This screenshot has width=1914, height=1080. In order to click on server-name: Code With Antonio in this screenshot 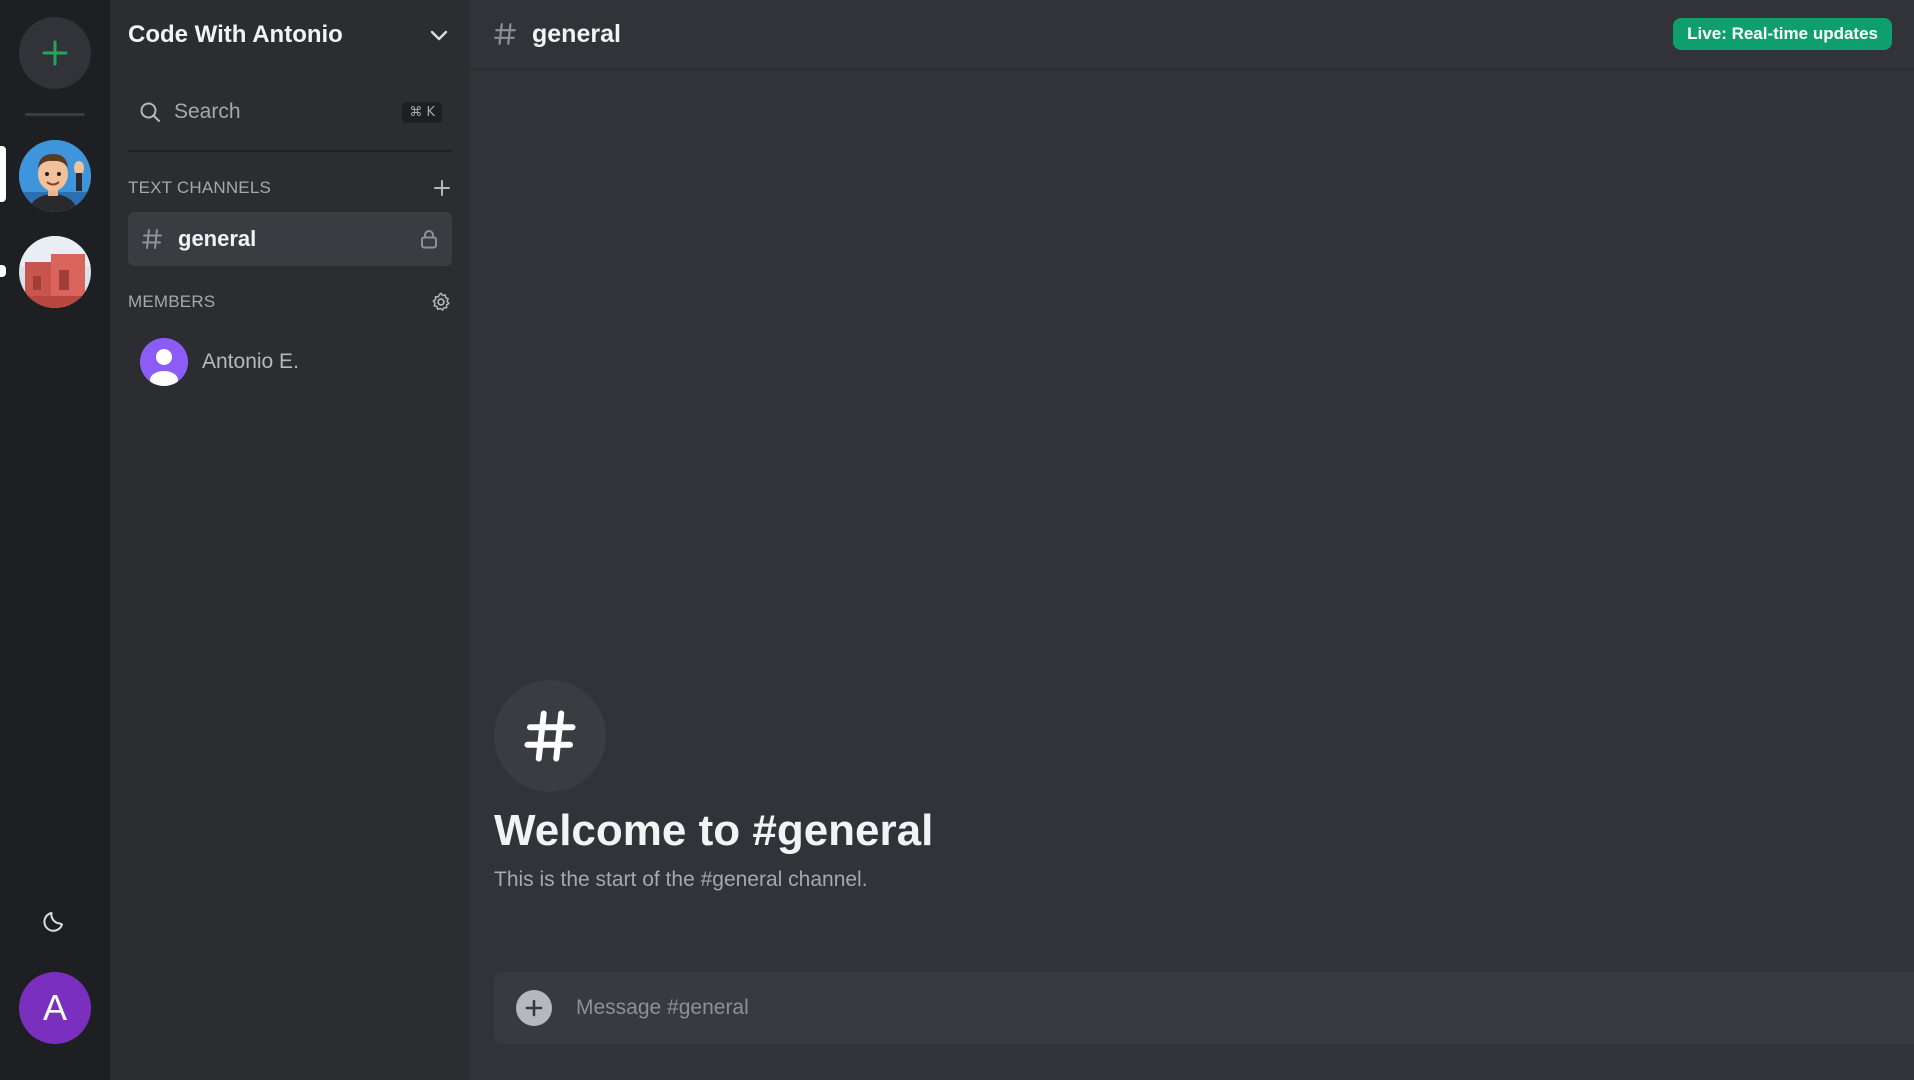, I will do `click(235, 34)`.